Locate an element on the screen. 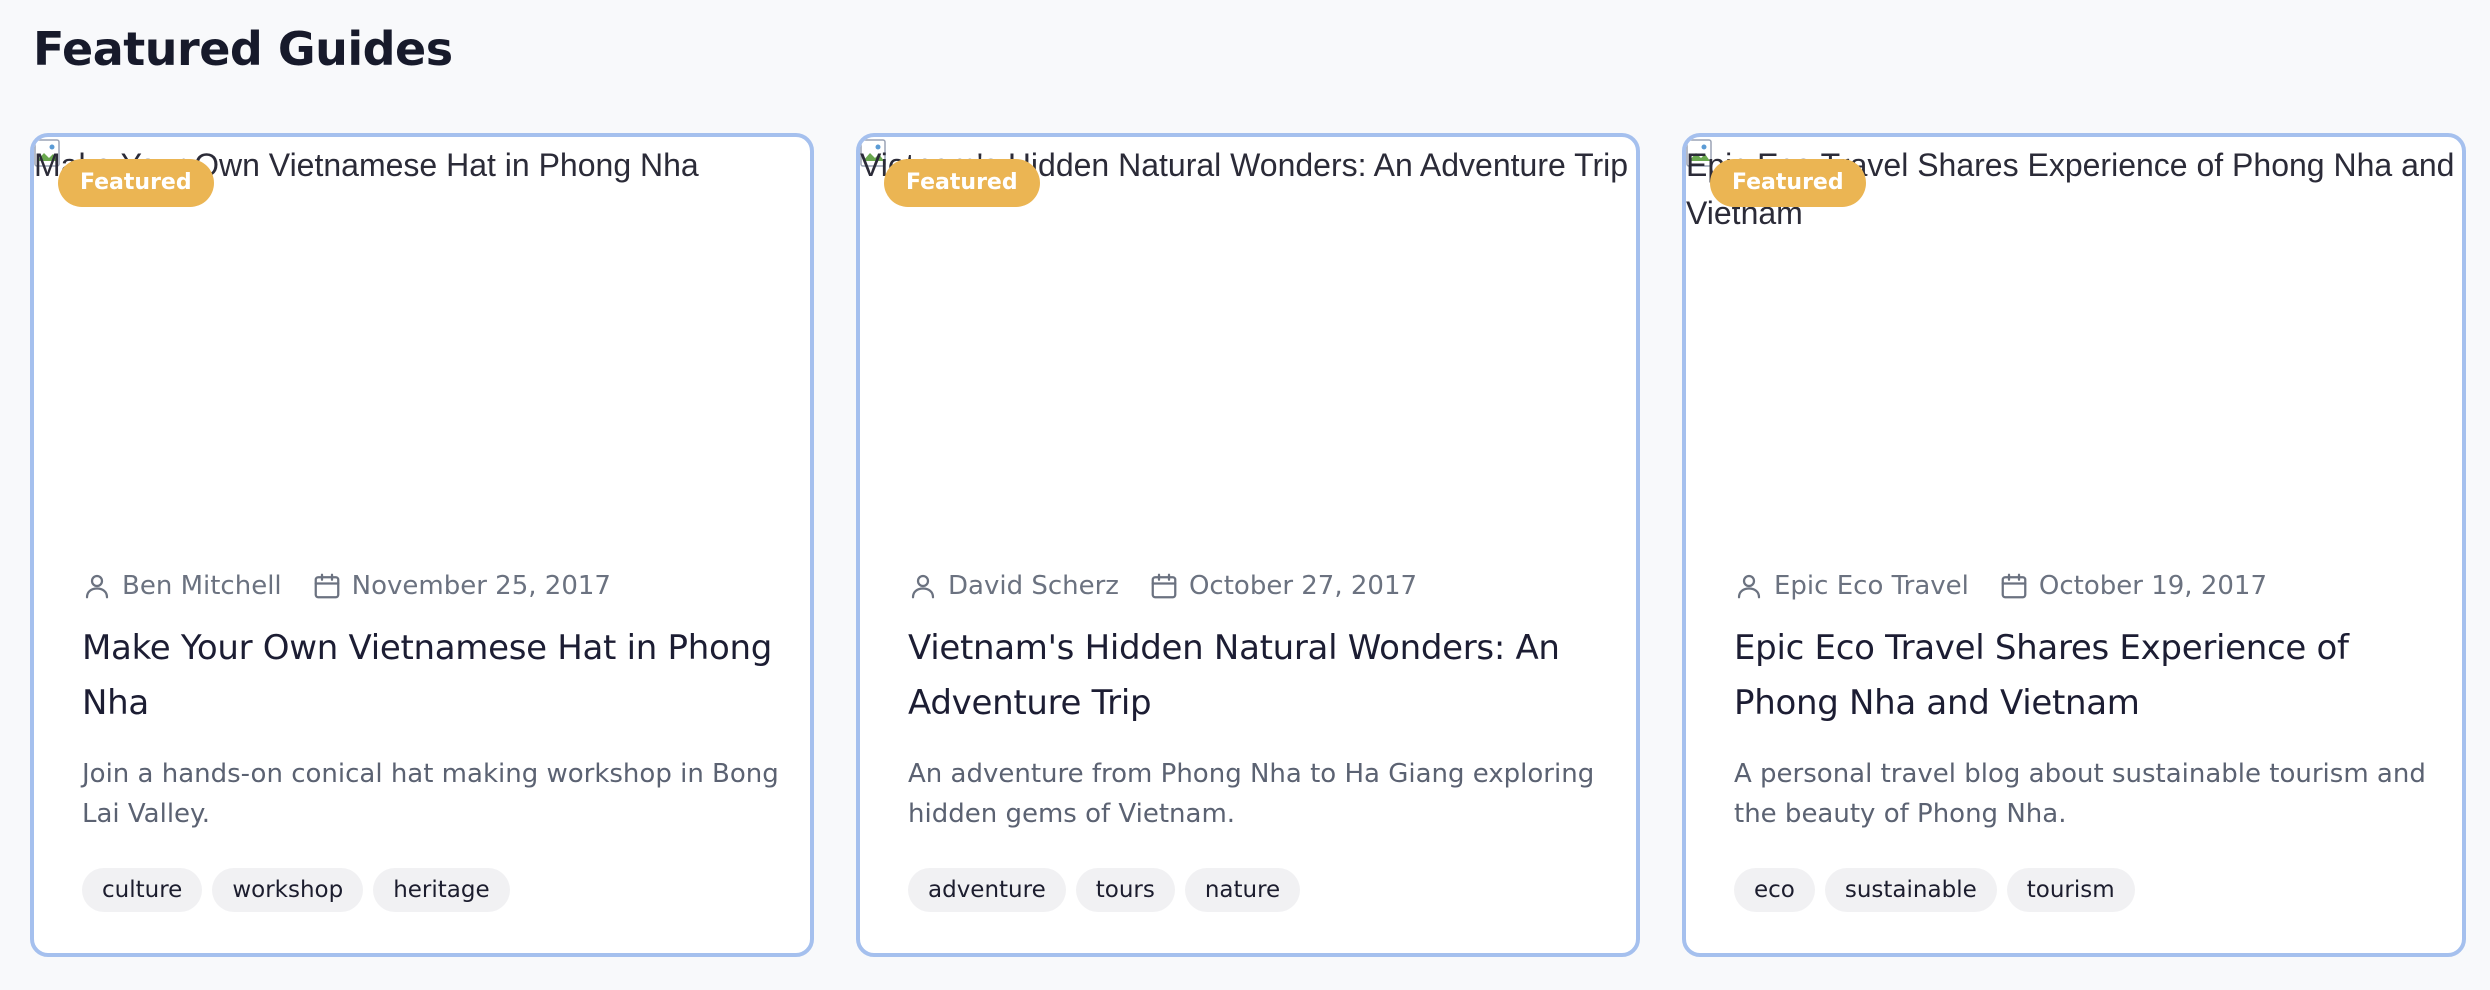  tag: adventure is located at coordinates (987, 890).